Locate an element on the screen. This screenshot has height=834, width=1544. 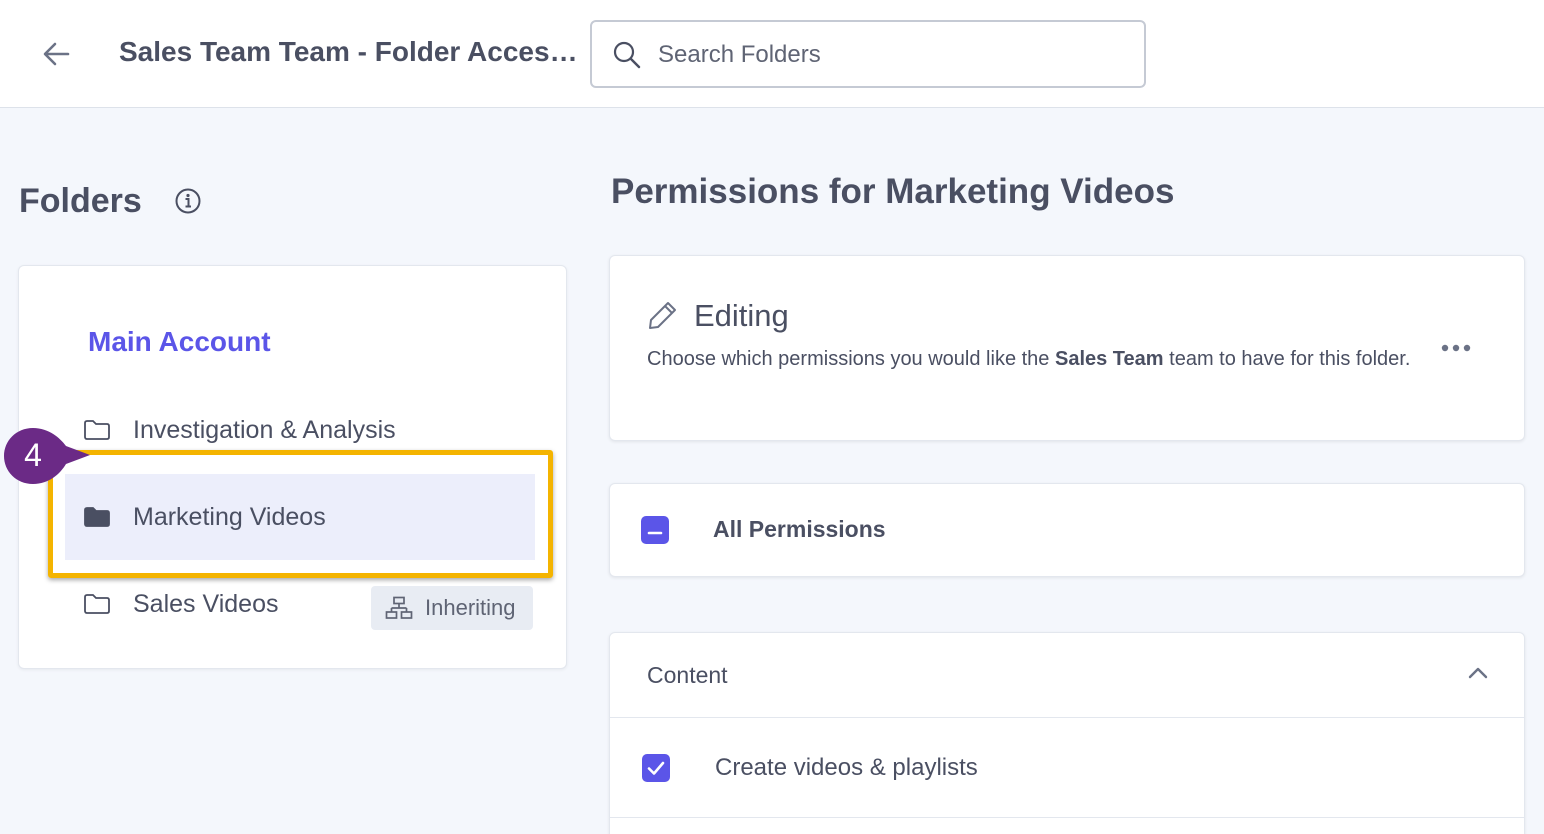
folders-heading: Folders is located at coordinates (80, 201).